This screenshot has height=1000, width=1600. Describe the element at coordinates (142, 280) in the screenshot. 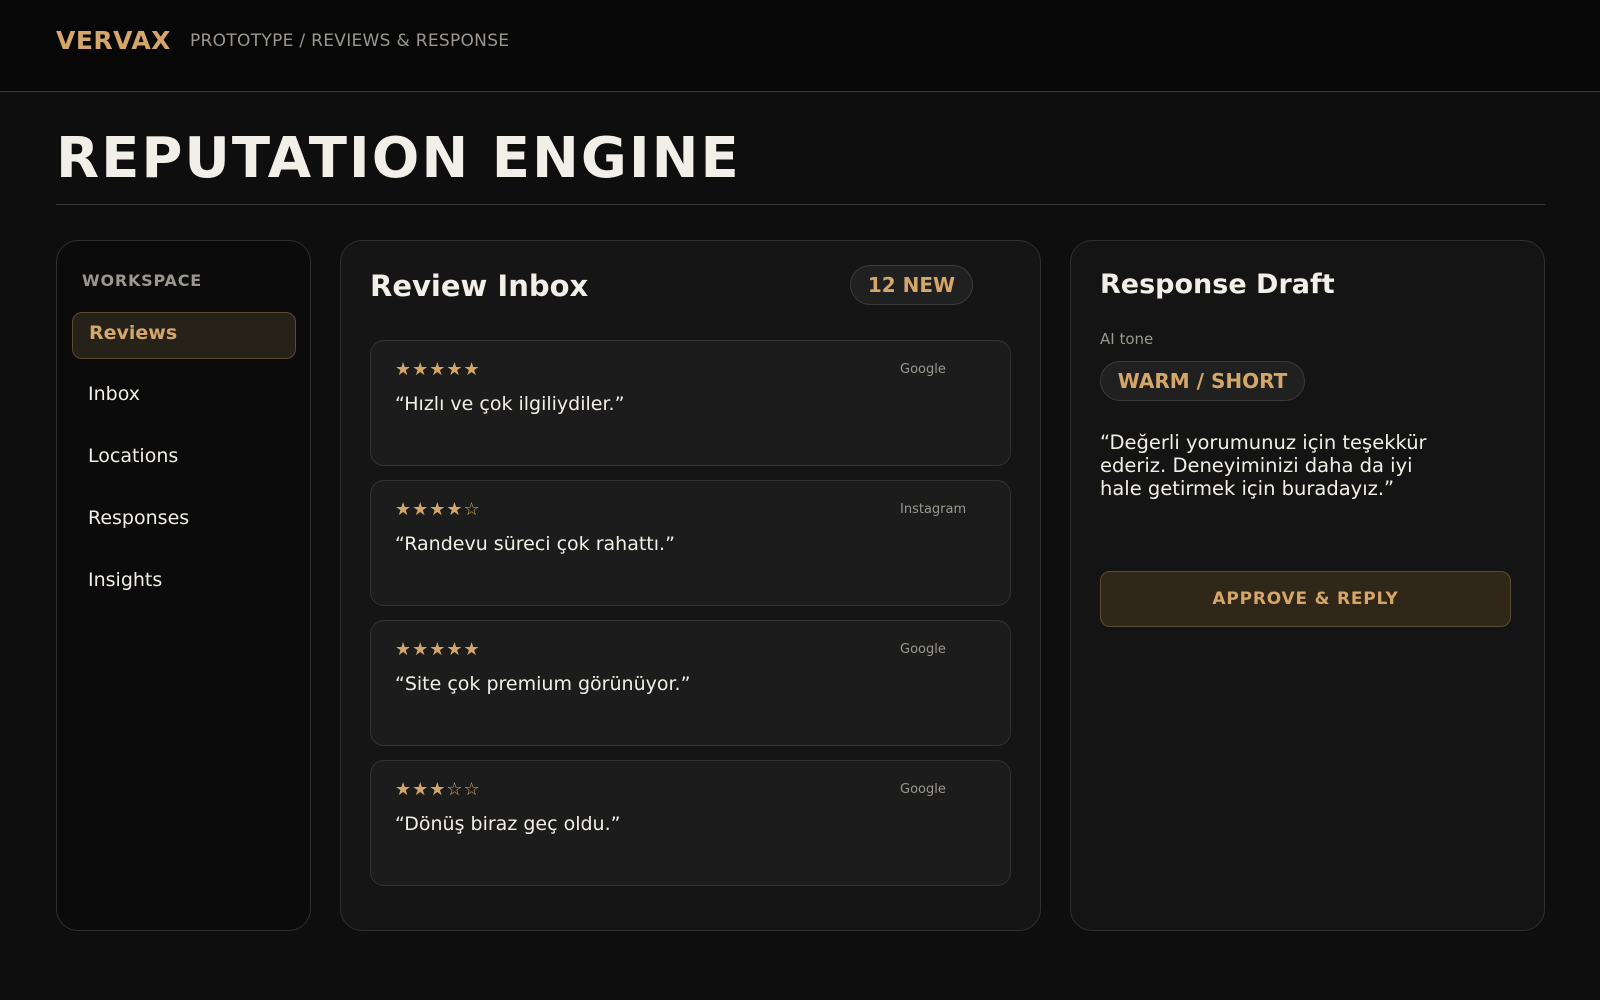

I see `sidebar-section-label: WORKSPACE` at that location.